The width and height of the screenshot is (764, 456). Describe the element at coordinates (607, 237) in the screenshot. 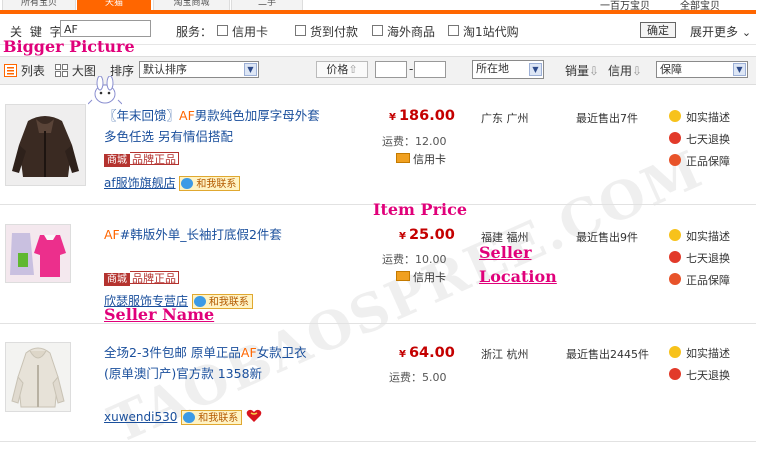

I see `recent-sales: 最近售出9件` at that location.